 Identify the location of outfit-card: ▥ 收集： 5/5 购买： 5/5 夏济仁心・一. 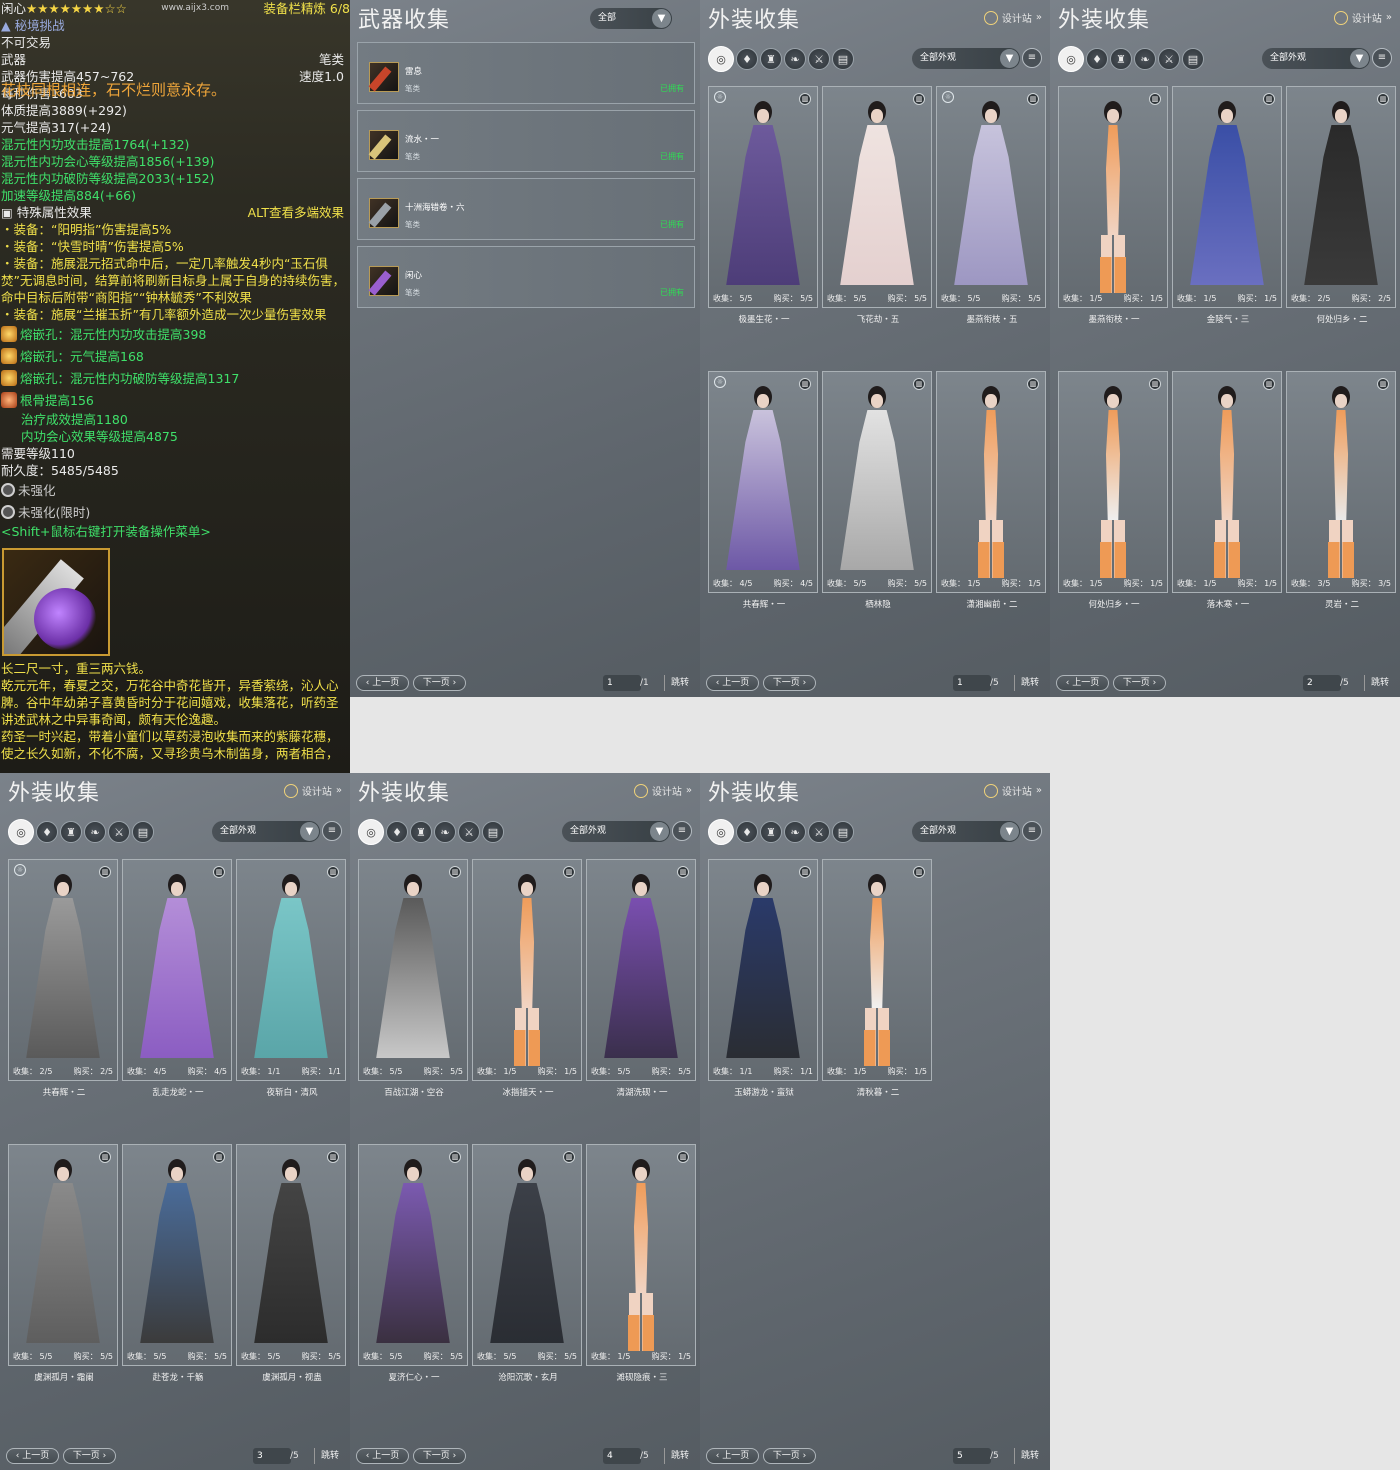
(413, 1263).